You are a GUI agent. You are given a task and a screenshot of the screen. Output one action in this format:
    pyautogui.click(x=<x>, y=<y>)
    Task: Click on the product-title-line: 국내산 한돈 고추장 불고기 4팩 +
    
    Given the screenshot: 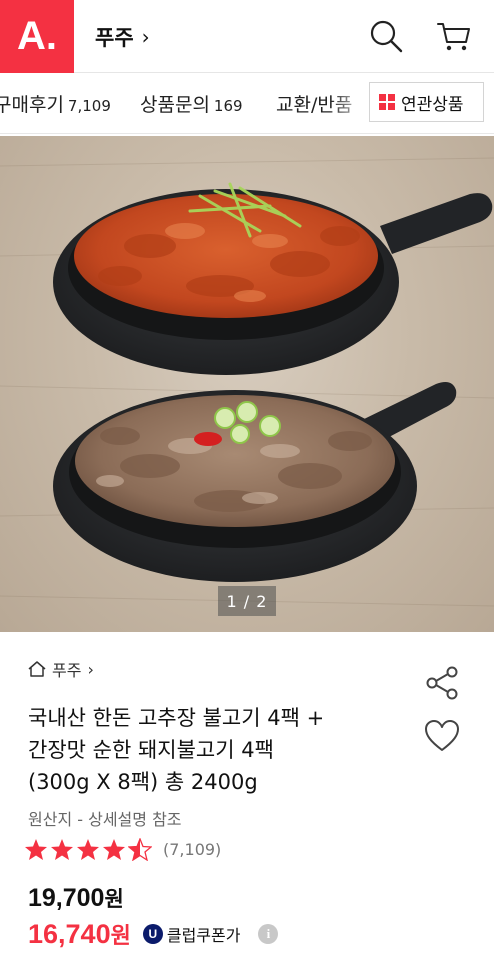 What is the action you would take?
    pyautogui.click(x=176, y=718)
    